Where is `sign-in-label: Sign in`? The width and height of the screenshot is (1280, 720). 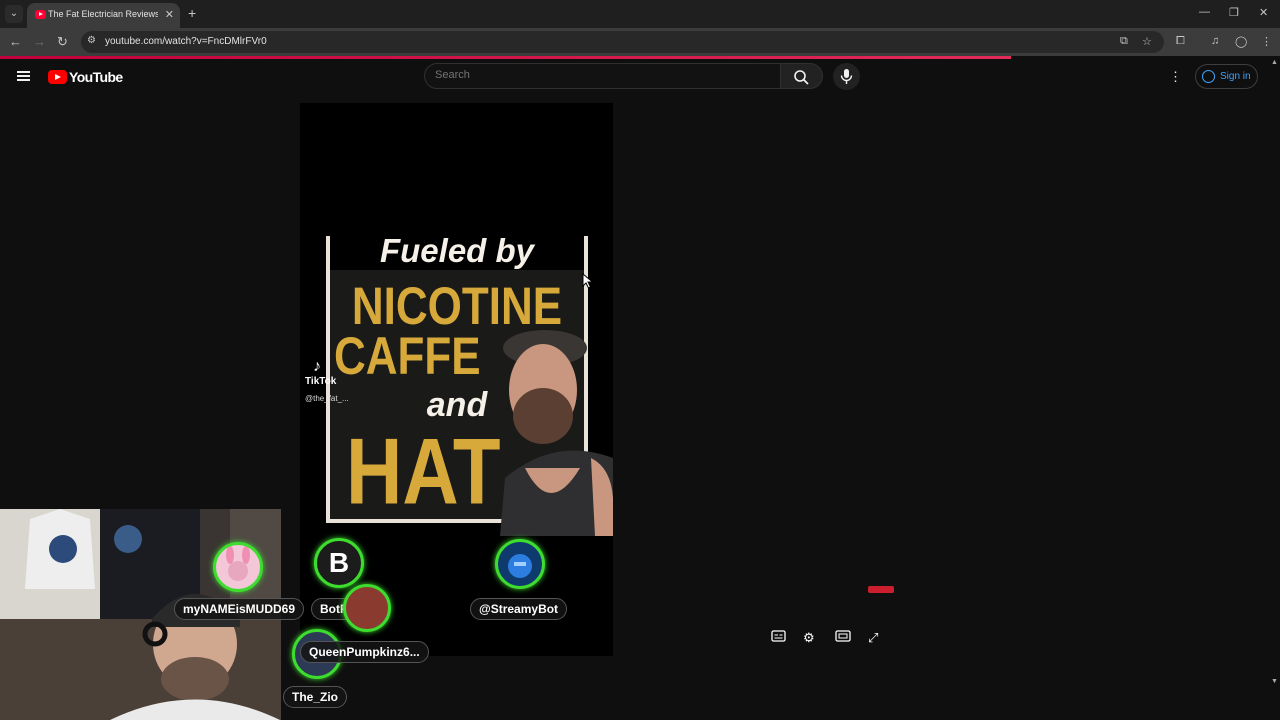 sign-in-label: Sign in is located at coordinates (1235, 76).